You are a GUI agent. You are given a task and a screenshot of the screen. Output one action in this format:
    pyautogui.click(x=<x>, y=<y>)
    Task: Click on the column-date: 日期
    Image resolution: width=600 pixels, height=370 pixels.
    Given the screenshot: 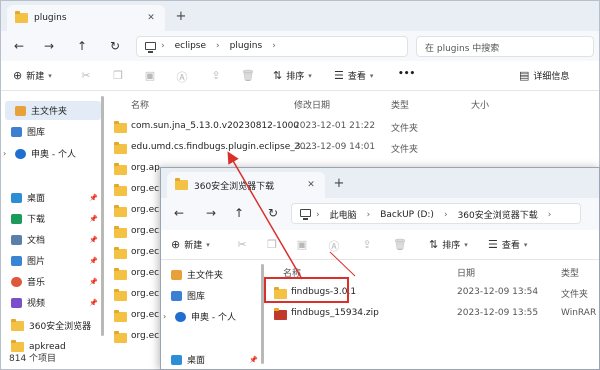 What is the action you would take?
    pyautogui.click(x=466, y=272)
    